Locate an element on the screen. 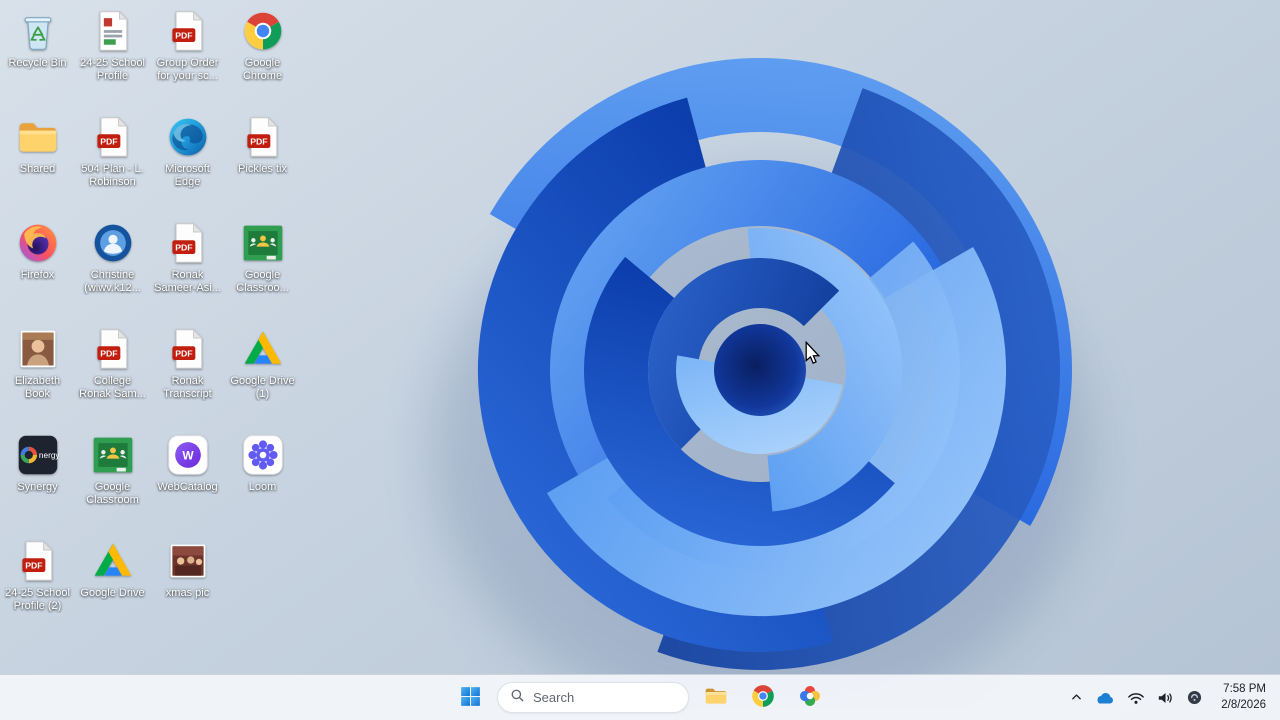 The height and width of the screenshot is (720, 1280). svg-text: W is located at coordinates (188, 456).